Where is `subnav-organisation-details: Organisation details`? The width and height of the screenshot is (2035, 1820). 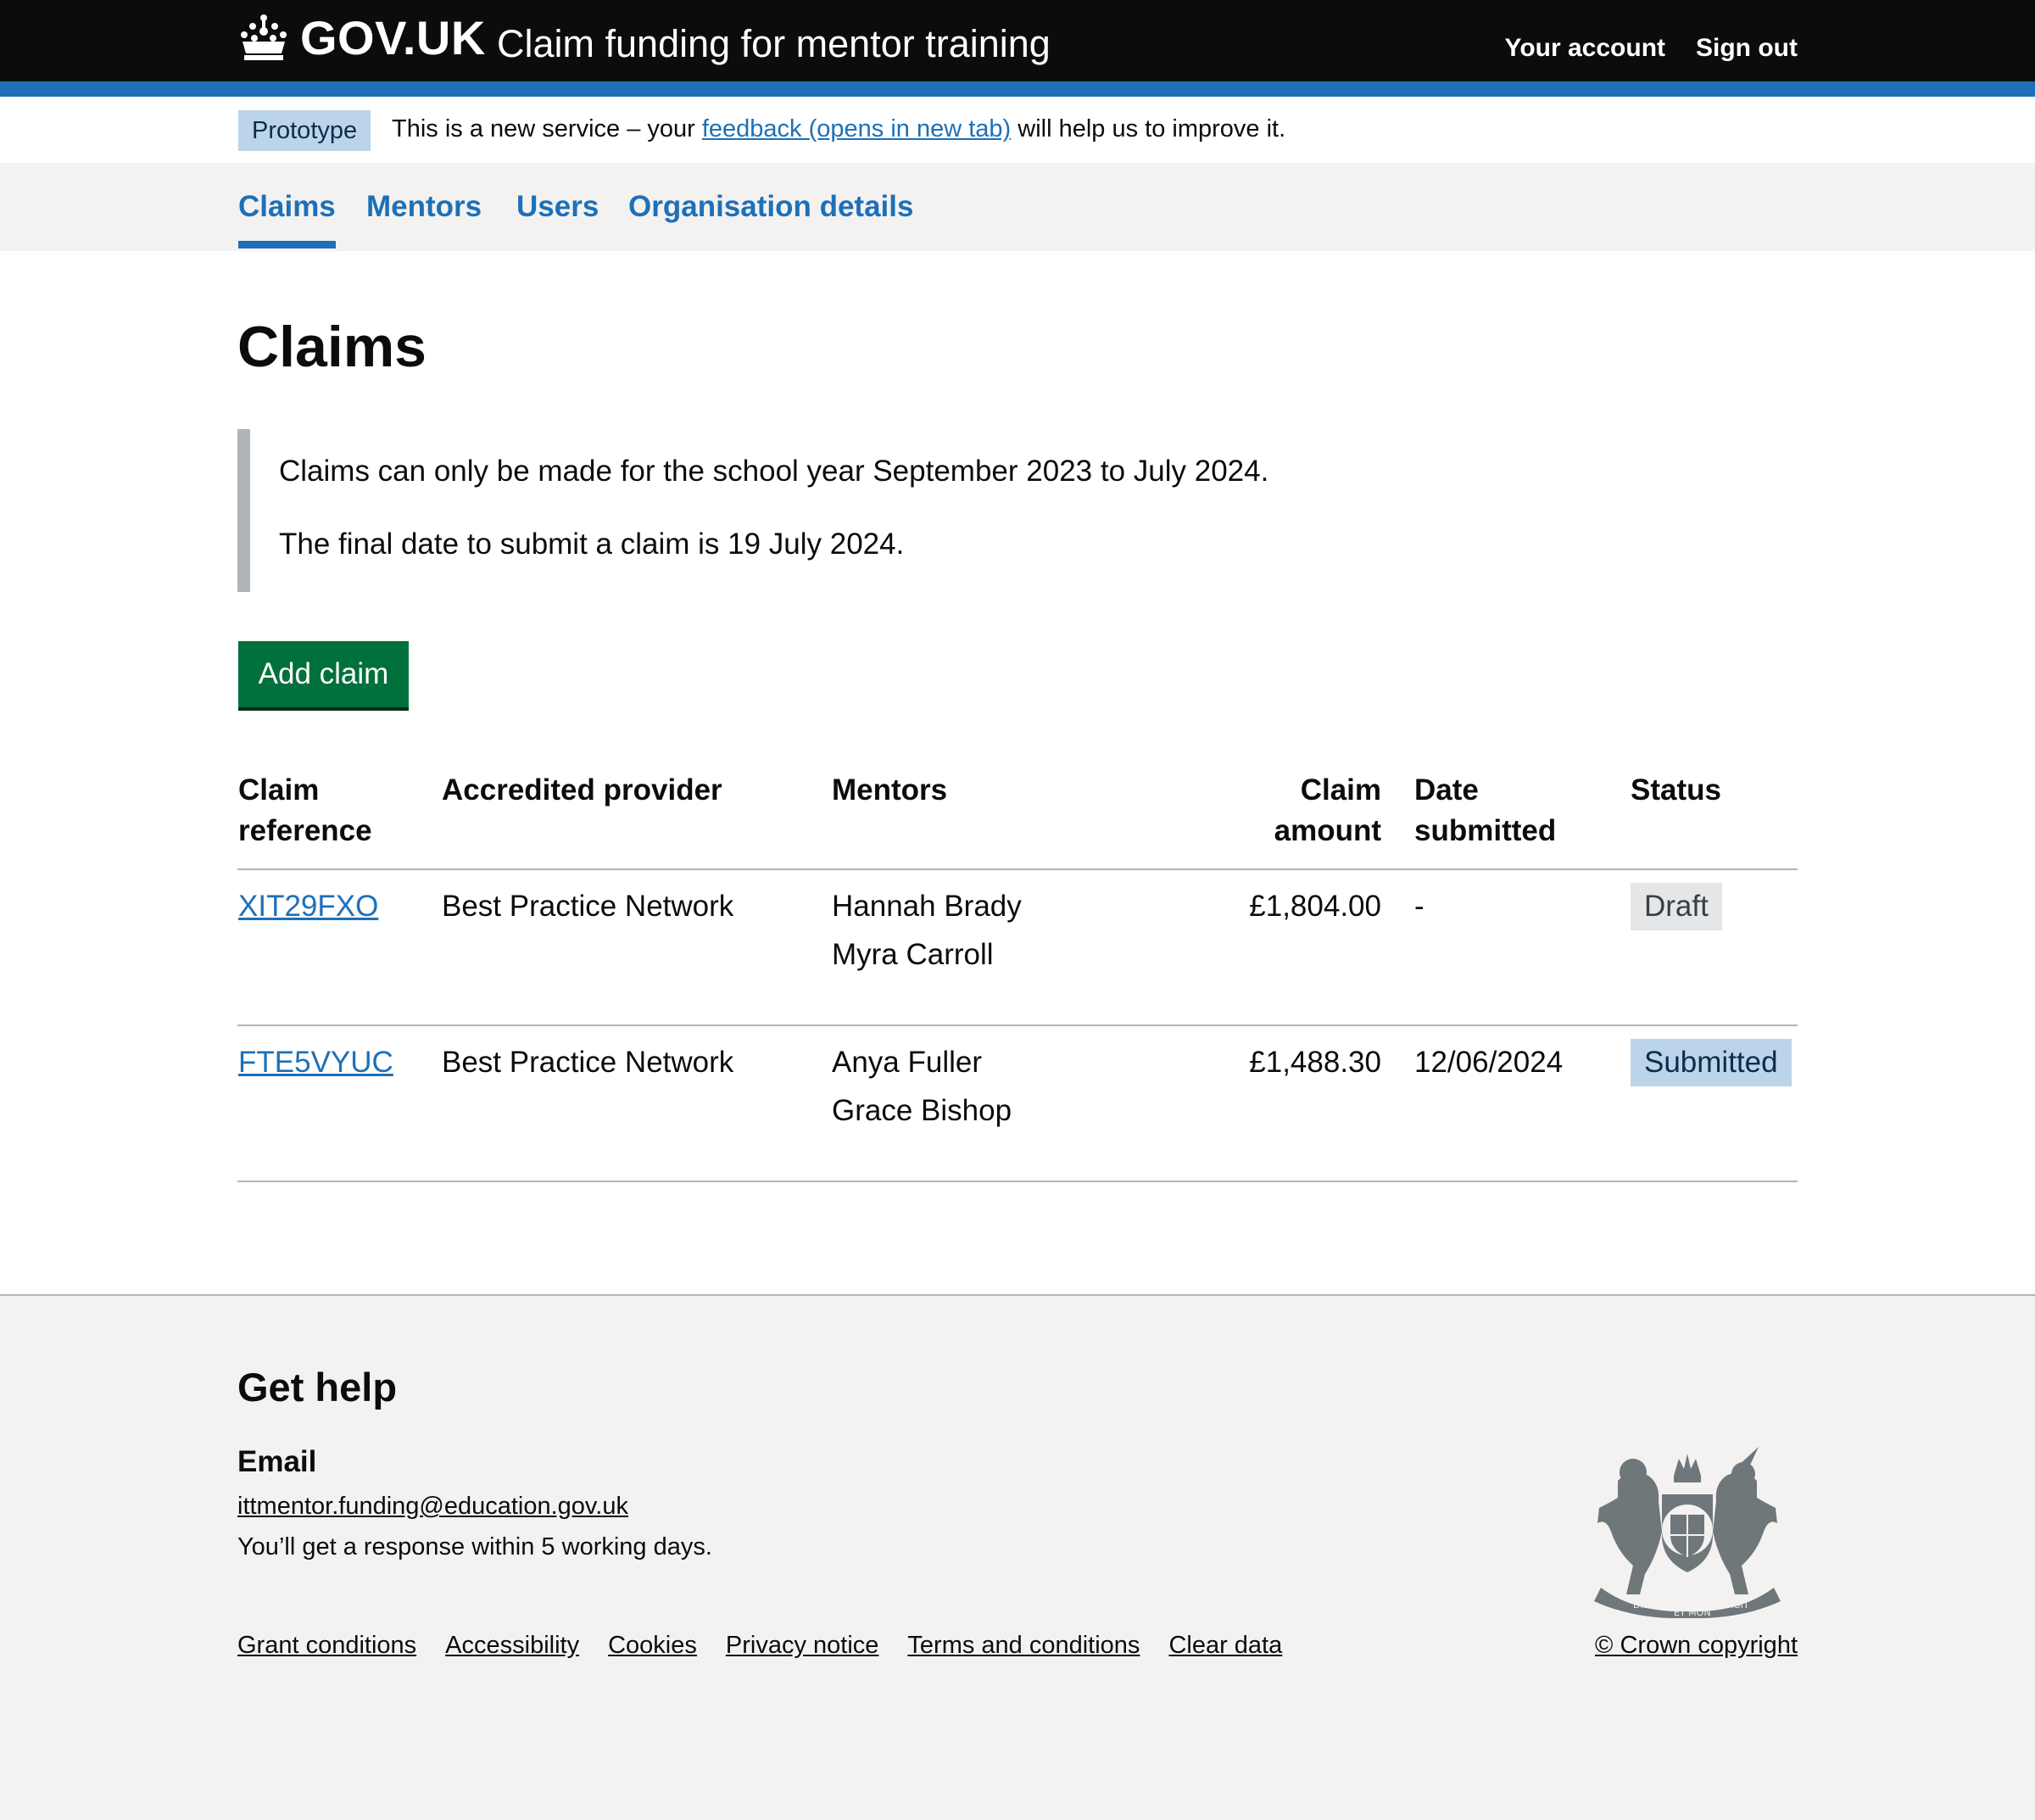
subnav-organisation-details: Organisation details is located at coordinates (770, 207).